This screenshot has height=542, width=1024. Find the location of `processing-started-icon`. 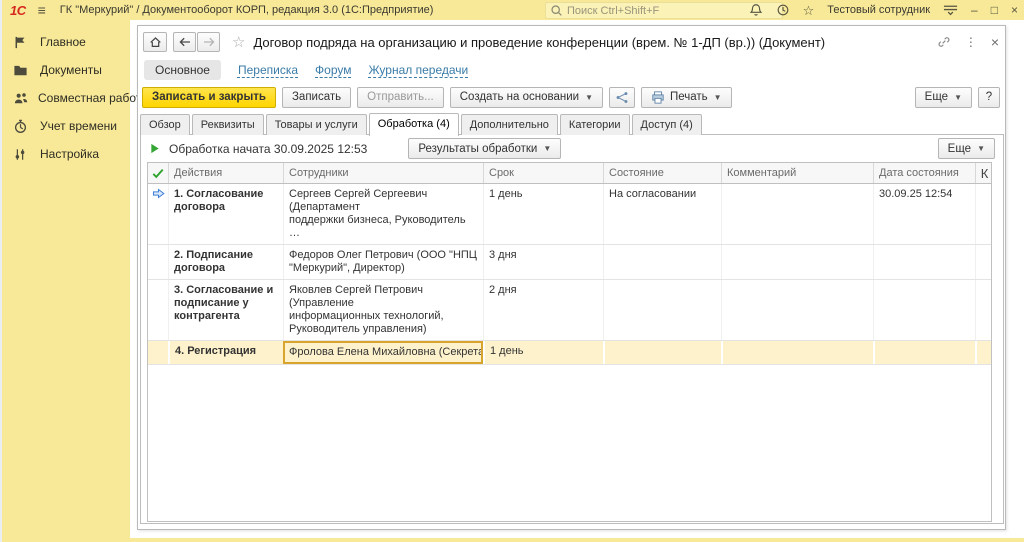

processing-started-icon is located at coordinates (155, 148).